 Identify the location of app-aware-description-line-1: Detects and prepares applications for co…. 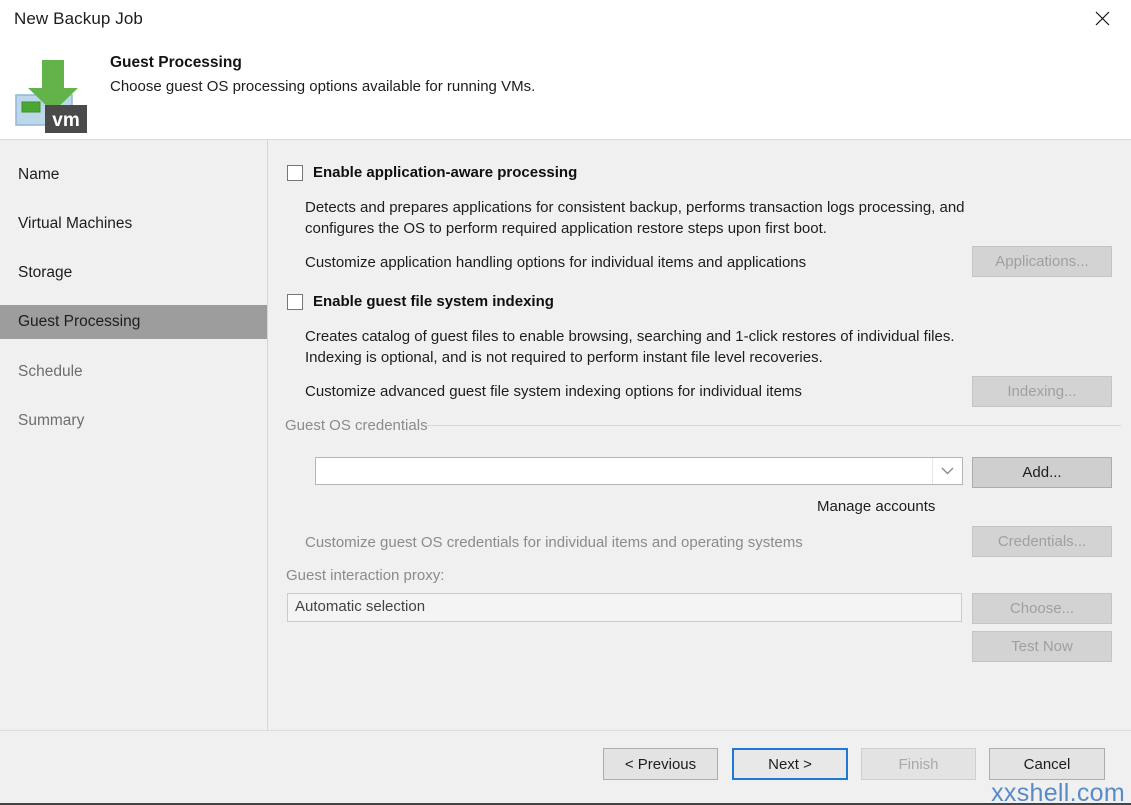
(635, 207).